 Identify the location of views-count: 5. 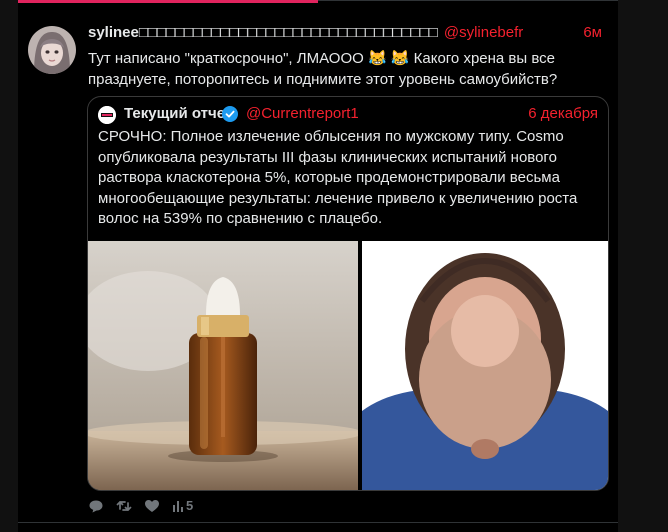
(190, 505).